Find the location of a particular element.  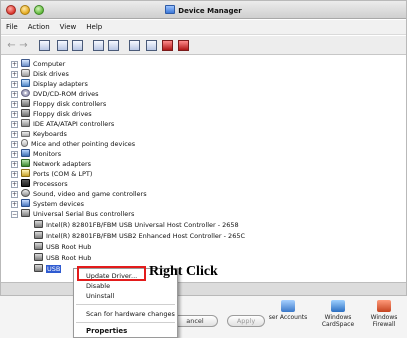

tree-item-label: Processors is located at coordinates (50, 184).